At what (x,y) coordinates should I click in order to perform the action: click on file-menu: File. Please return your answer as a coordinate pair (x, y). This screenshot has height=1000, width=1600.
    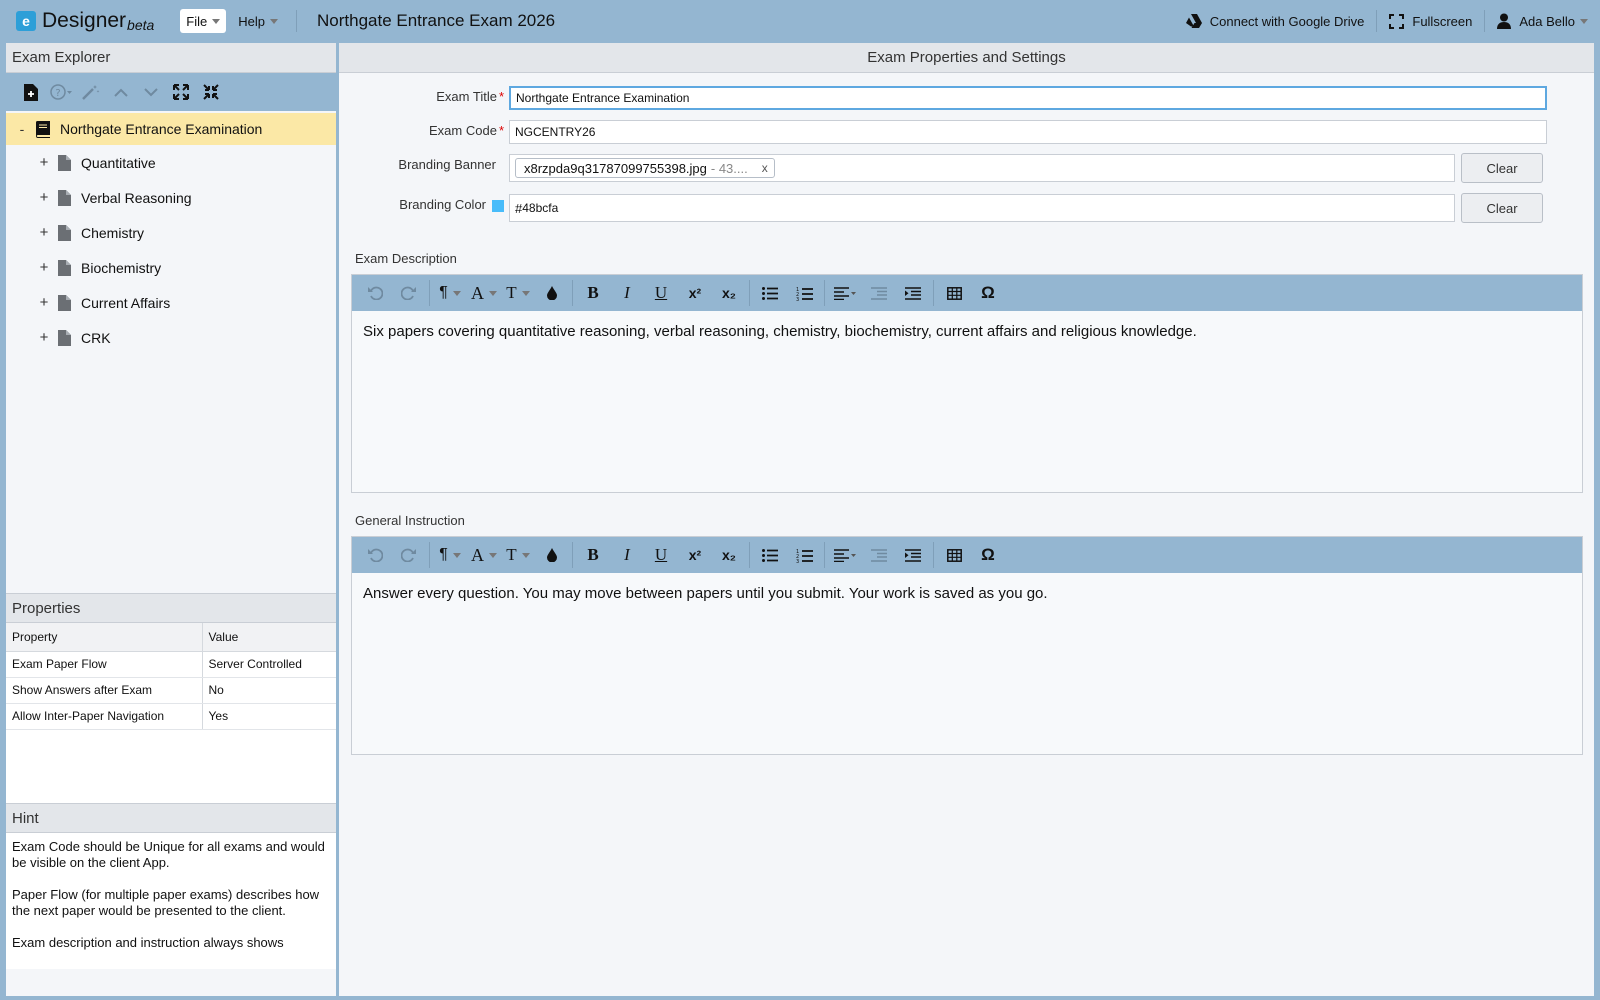
    Looking at the image, I should click on (203, 21).